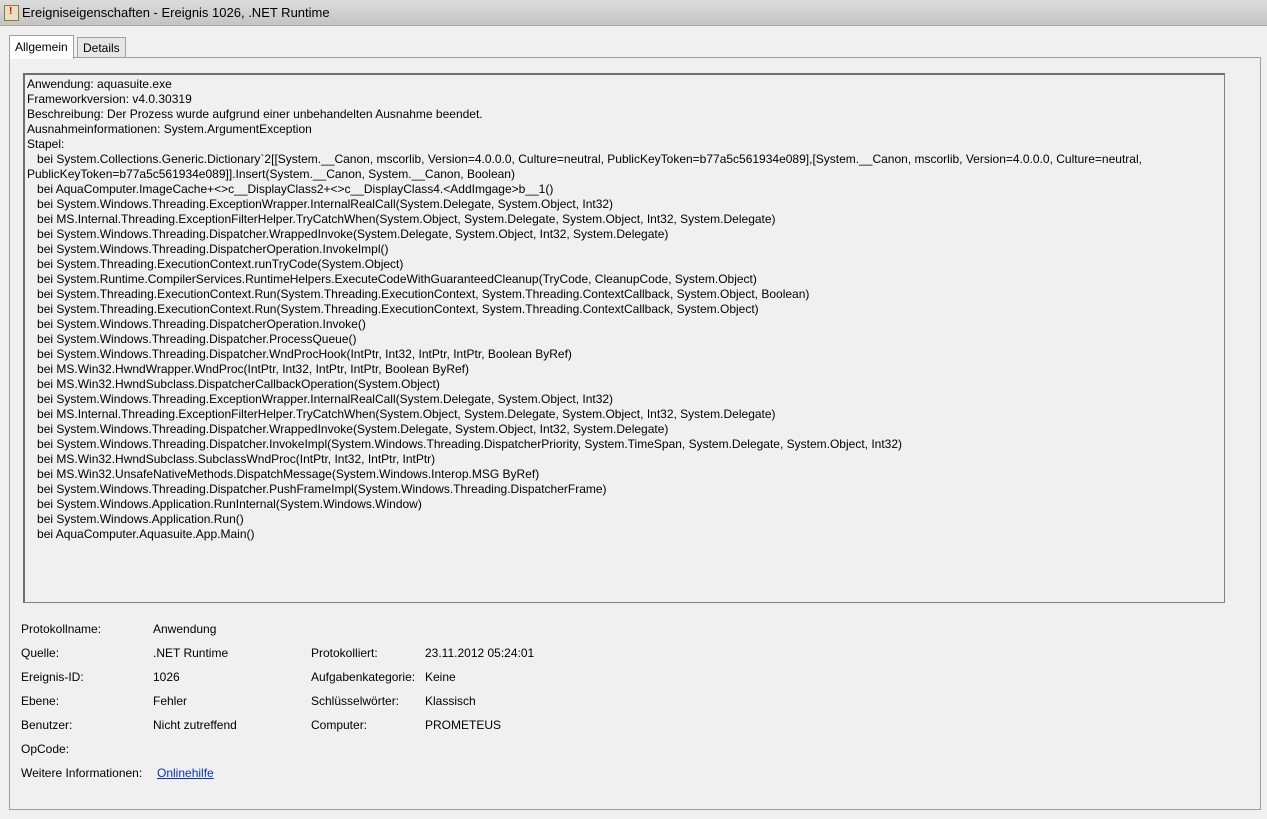 This screenshot has height=819, width=1267. What do you see at coordinates (355, 701) in the screenshot?
I see `label-schluesselwoerter: Schlüsselwörter:` at bounding box center [355, 701].